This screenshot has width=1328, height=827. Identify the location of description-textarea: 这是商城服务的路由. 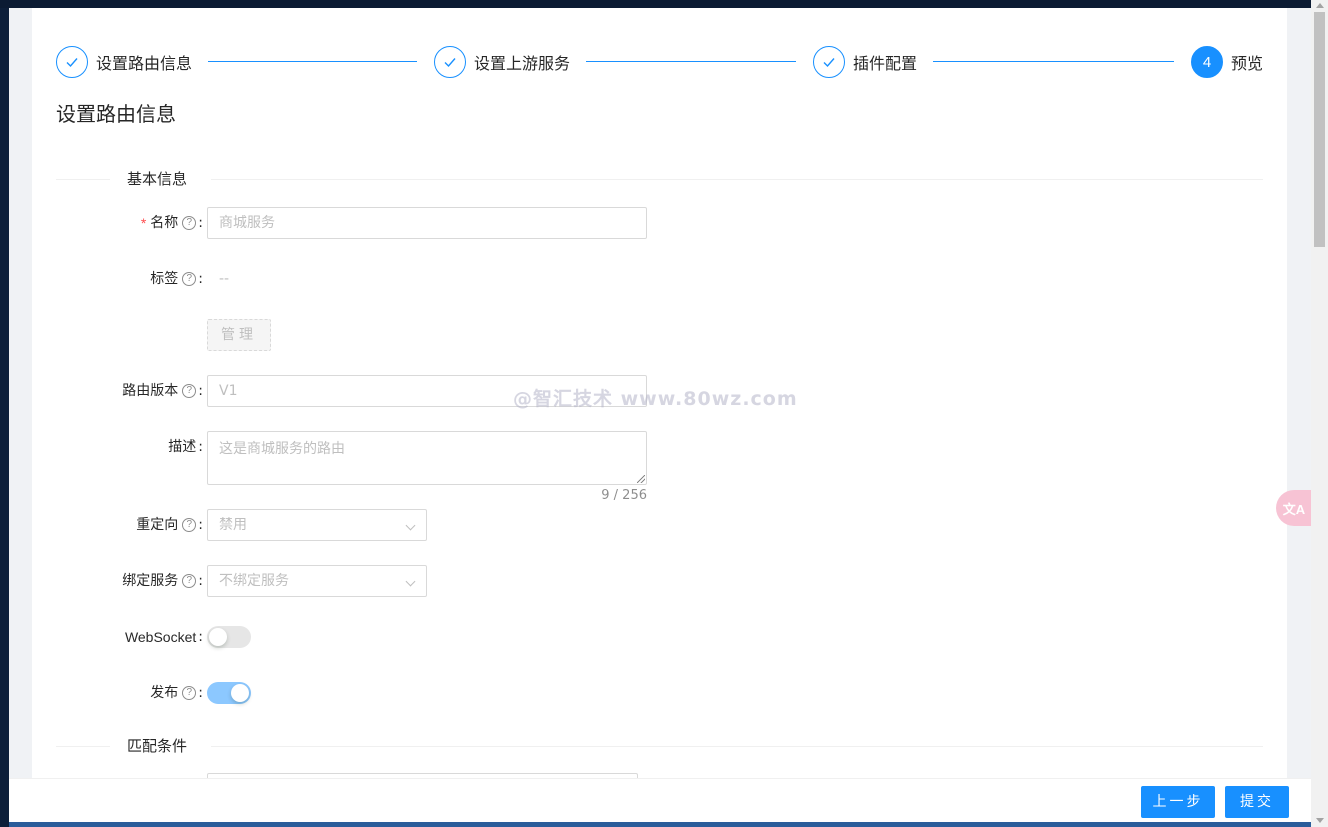
(427, 458).